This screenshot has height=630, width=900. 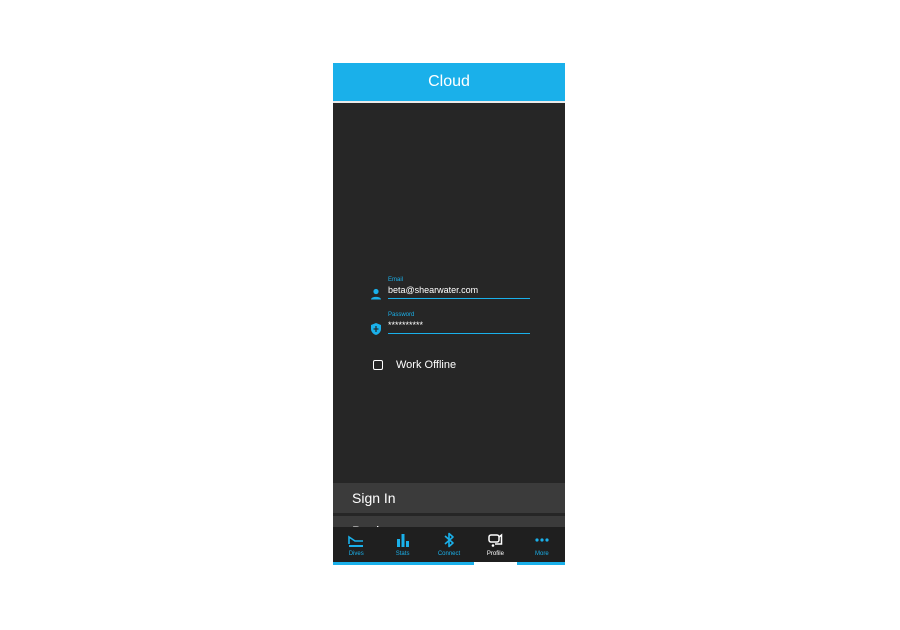 I want to click on app-header: Cloud, so click(x=449, y=82).